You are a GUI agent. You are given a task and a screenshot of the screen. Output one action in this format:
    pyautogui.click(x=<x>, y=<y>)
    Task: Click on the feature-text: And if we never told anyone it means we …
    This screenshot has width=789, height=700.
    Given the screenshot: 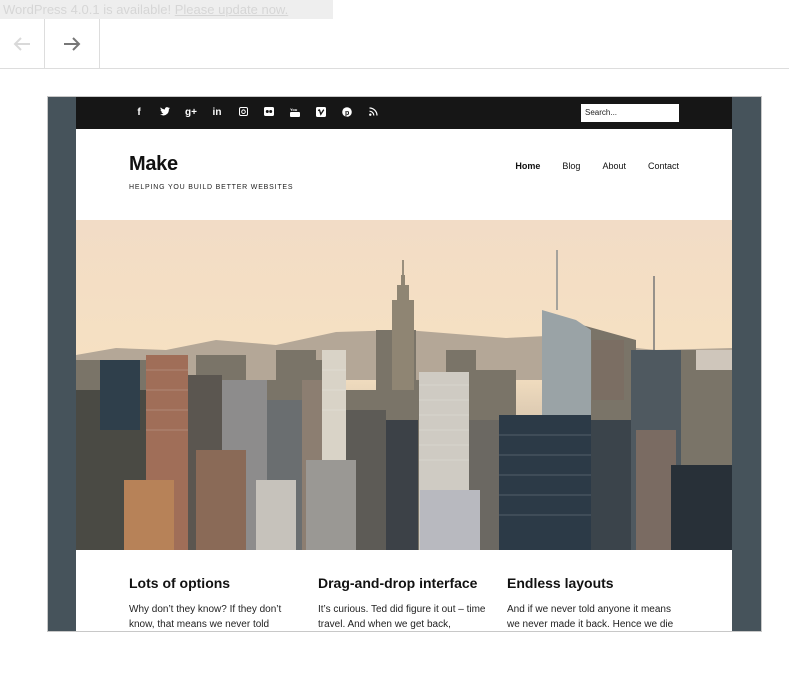 What is the action you would take?
    pyautogui.click(x=590, y=617)
    